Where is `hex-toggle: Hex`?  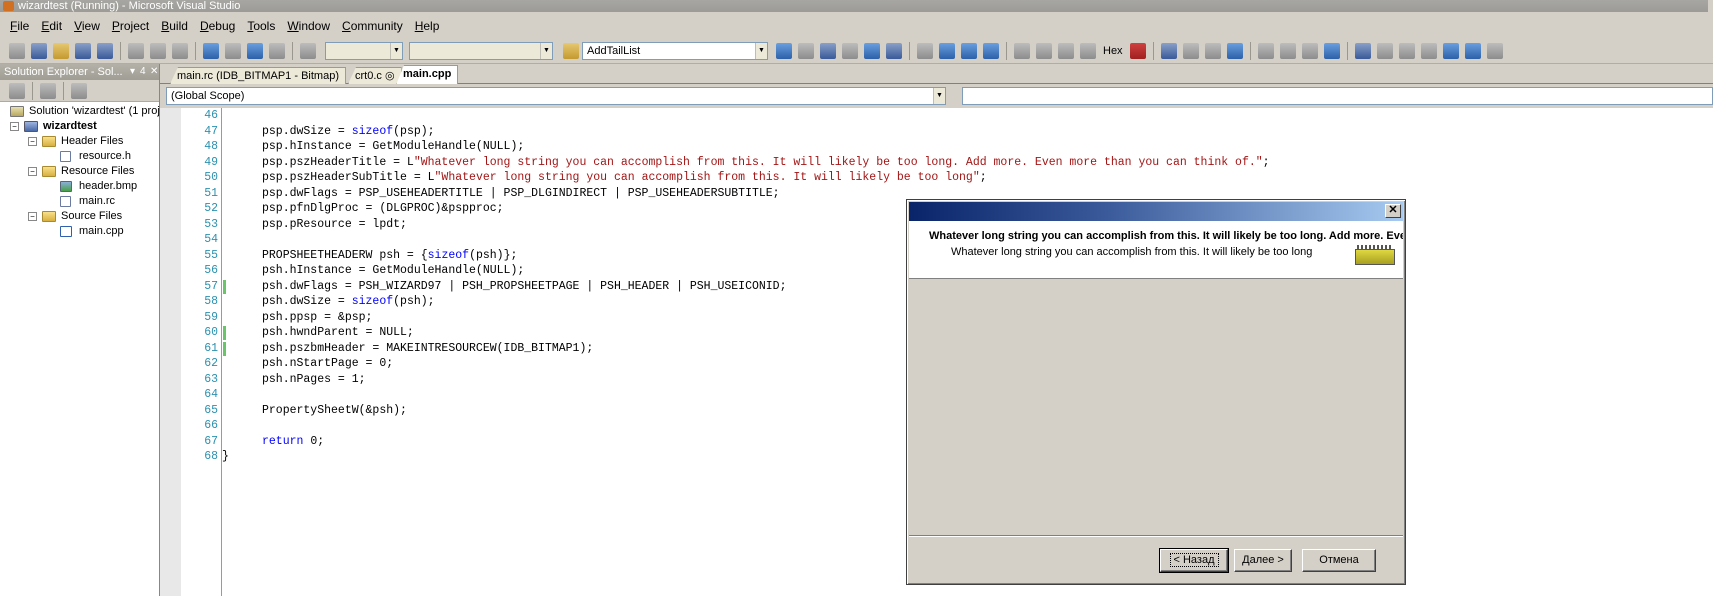
hex-toggle: Hex is located at coordinates (1113, 51).